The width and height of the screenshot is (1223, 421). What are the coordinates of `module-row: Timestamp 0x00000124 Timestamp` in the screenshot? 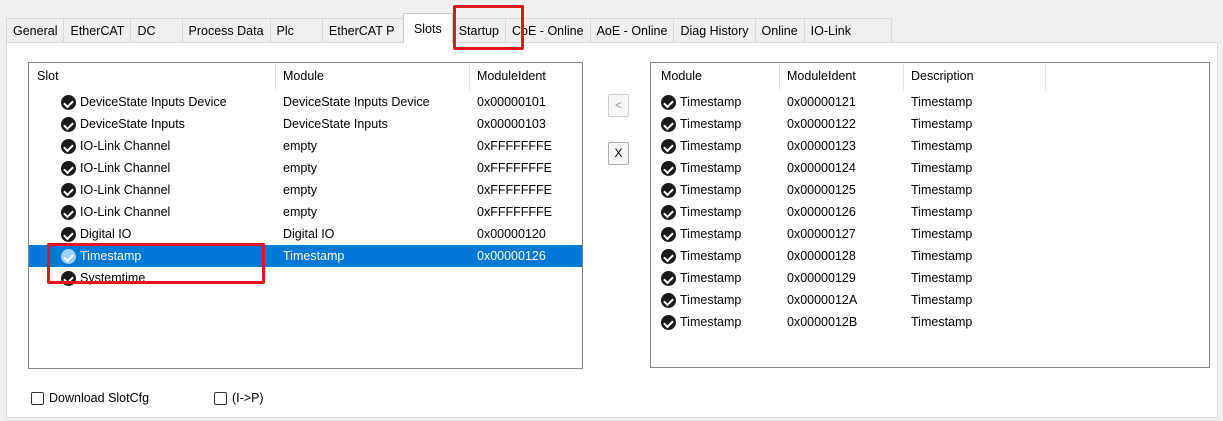 It's located at (930, 168).